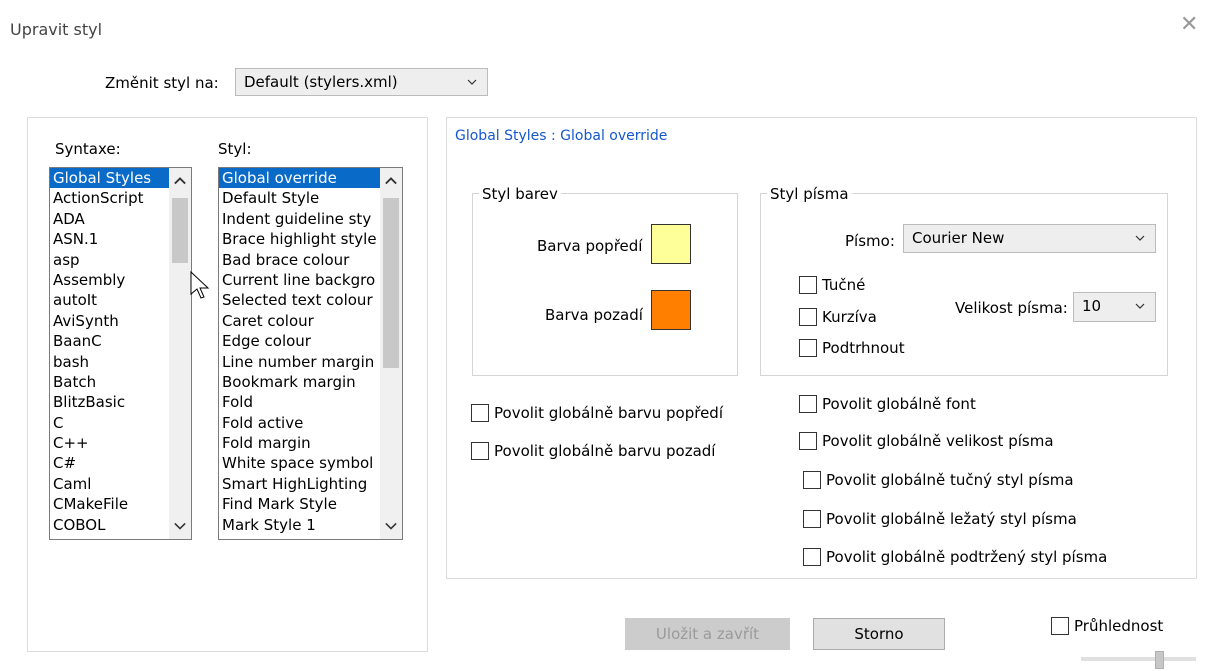 The width and height of the screenshot is (1205, 671). I want to click on style-list-item: Caret colour, so click(310, 321).